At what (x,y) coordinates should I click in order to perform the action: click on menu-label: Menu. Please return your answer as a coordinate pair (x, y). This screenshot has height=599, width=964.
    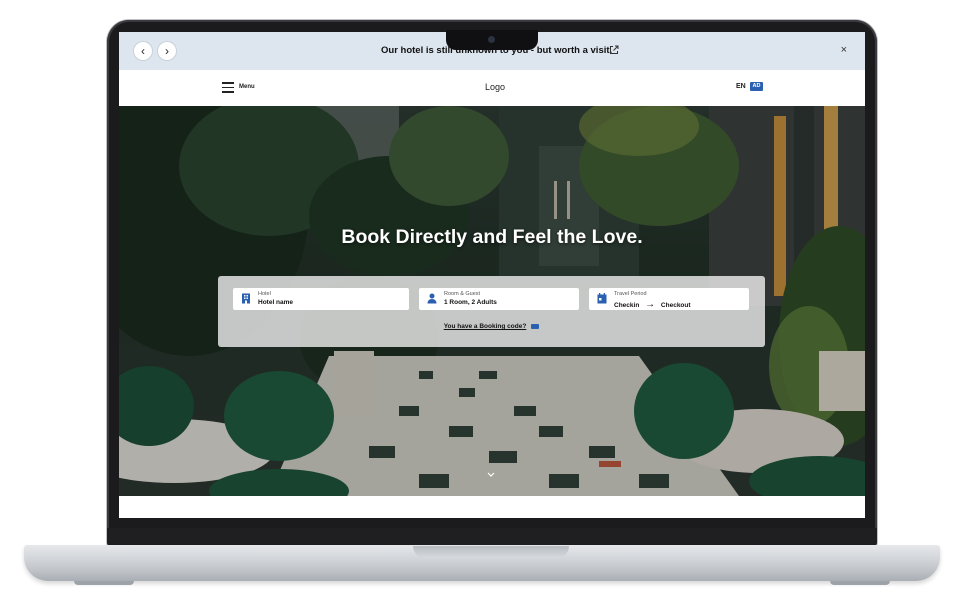
    Looking at the image, I should click on (247, 87).